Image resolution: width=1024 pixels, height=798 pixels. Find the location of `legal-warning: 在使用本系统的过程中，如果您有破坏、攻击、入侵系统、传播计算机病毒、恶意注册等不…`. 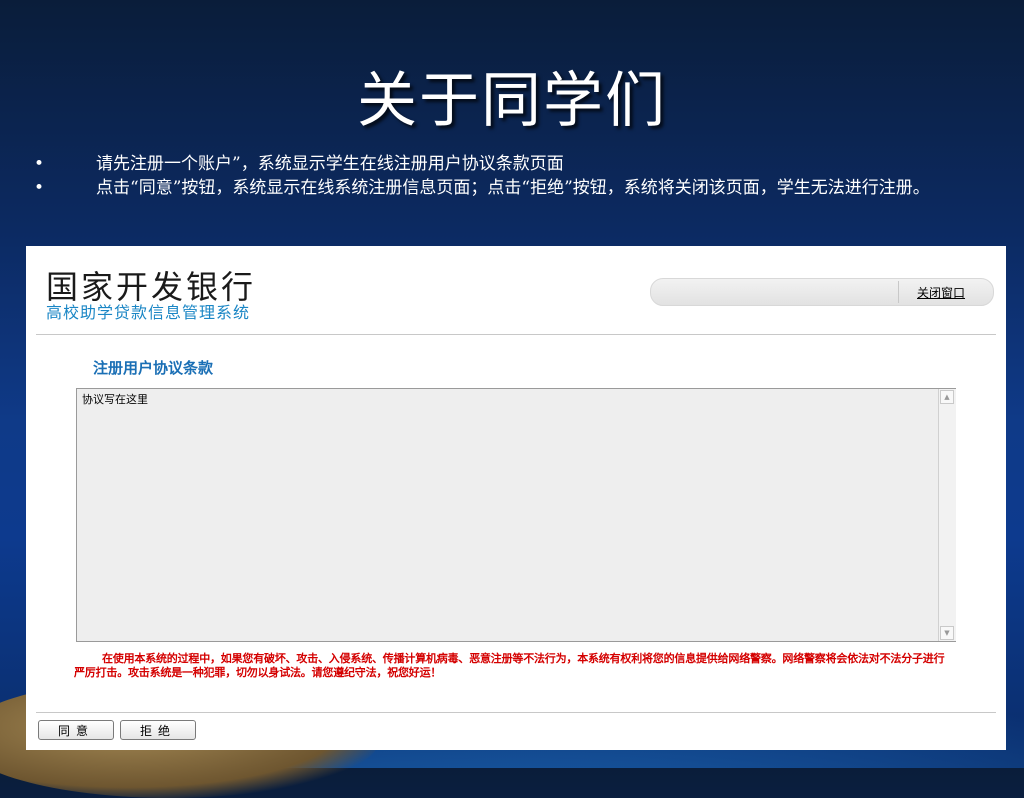

legal-warning: 在使用本系统的过程中，如果您有破坏、攻击、入侵系统、传播计算机病毒、恶意注册等不… is located at coordinates (509, 665).